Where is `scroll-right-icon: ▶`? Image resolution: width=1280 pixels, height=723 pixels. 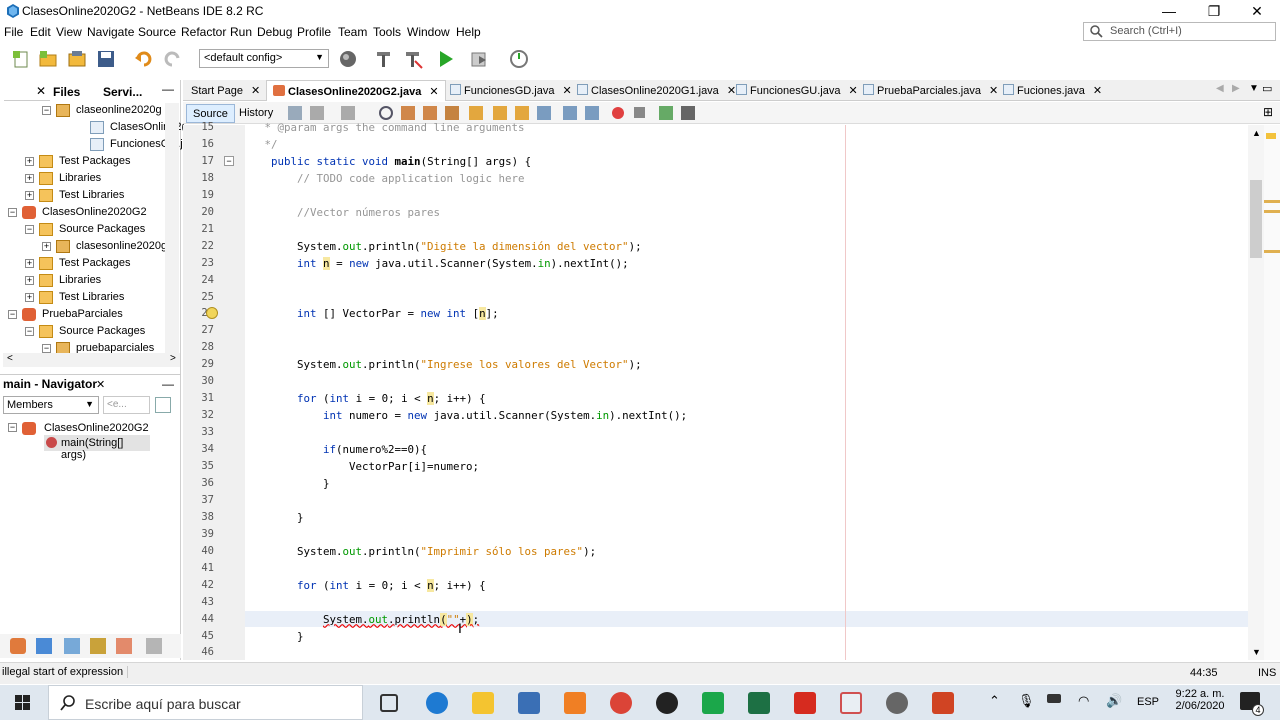
scroll-right-icon: ▶ is located at coordinates (1236, 88).